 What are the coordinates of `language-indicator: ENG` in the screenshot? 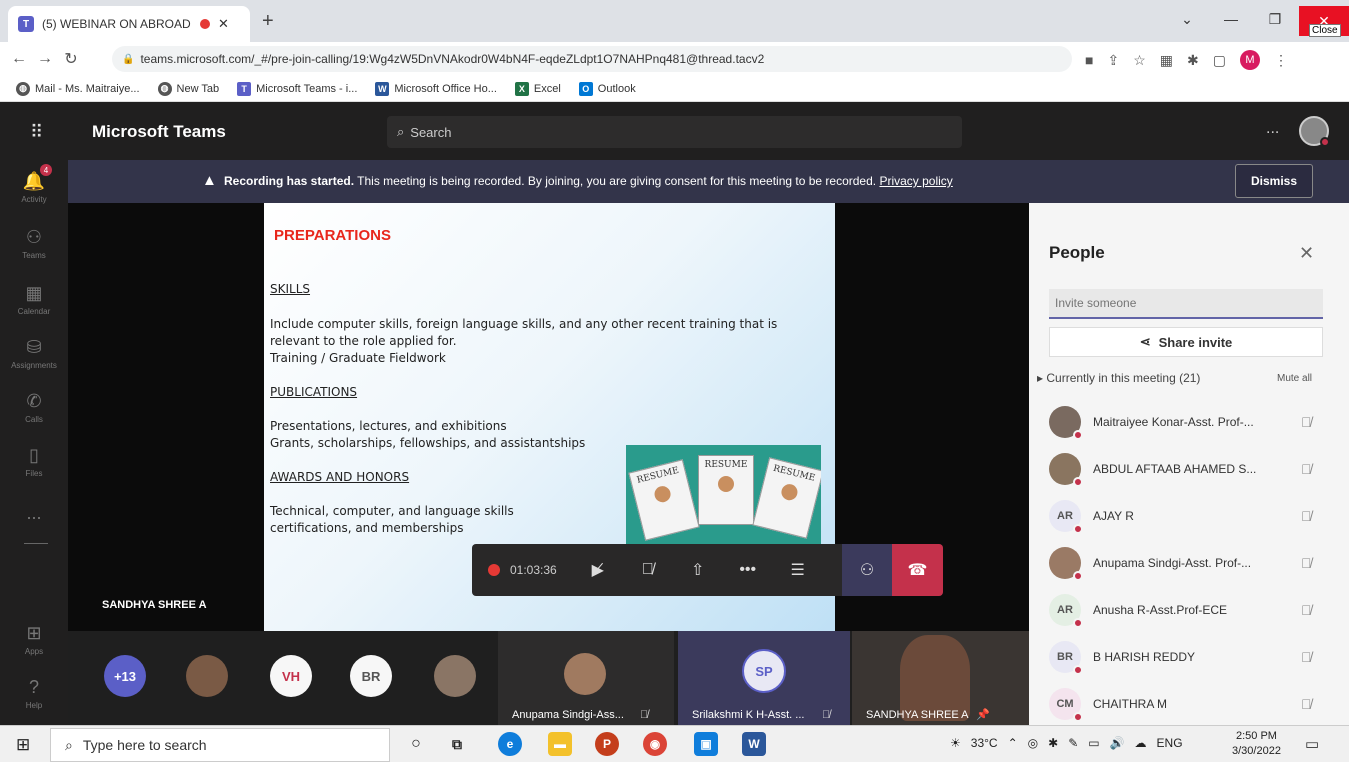 It's located at (1170, 743).